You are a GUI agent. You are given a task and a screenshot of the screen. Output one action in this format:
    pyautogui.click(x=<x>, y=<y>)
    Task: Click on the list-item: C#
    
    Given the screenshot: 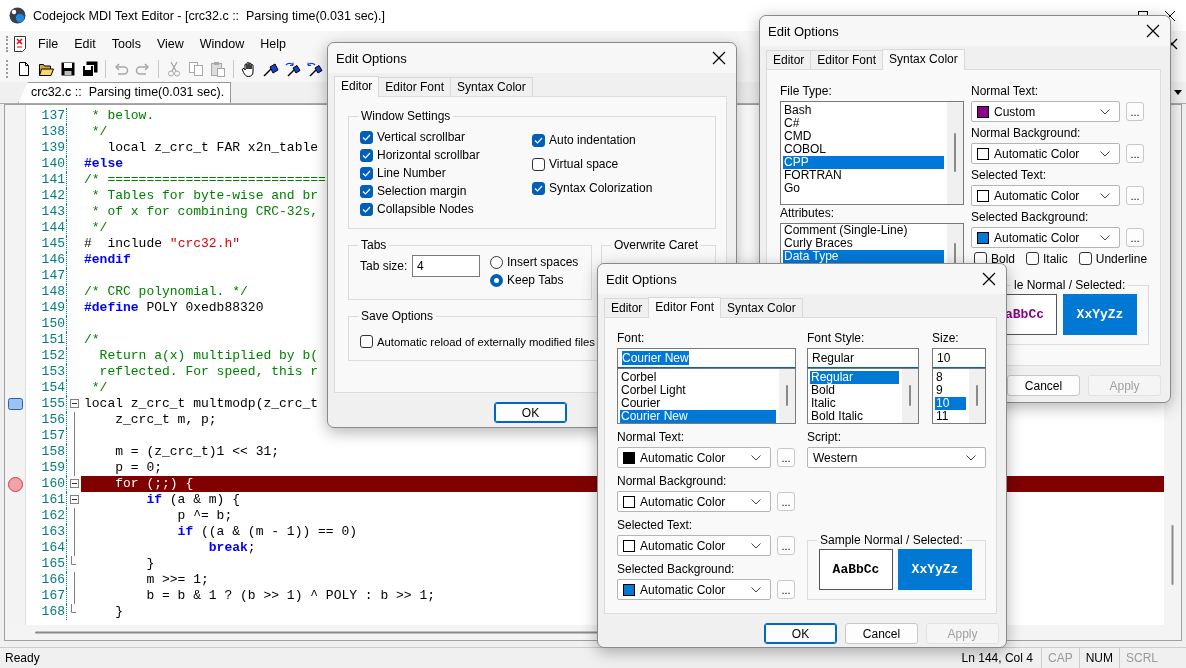 What is the action you would take?
    pyautogui.click(x=863, y=123)
    